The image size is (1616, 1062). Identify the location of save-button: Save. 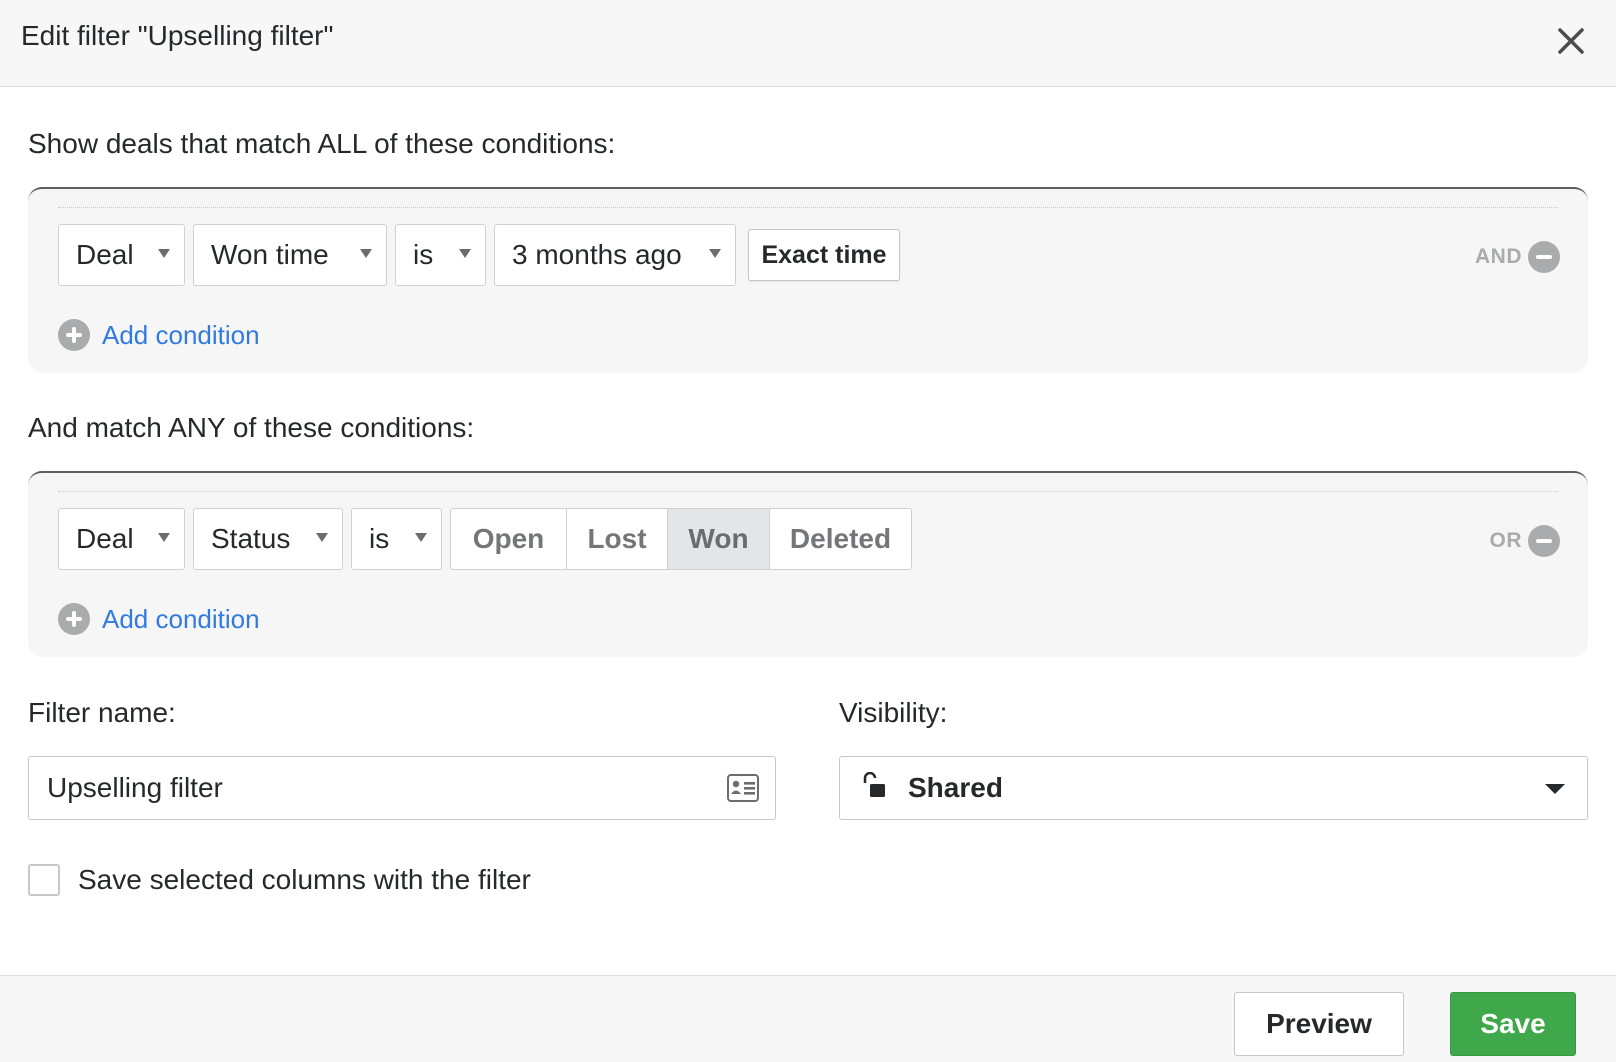
(1513, 1024).